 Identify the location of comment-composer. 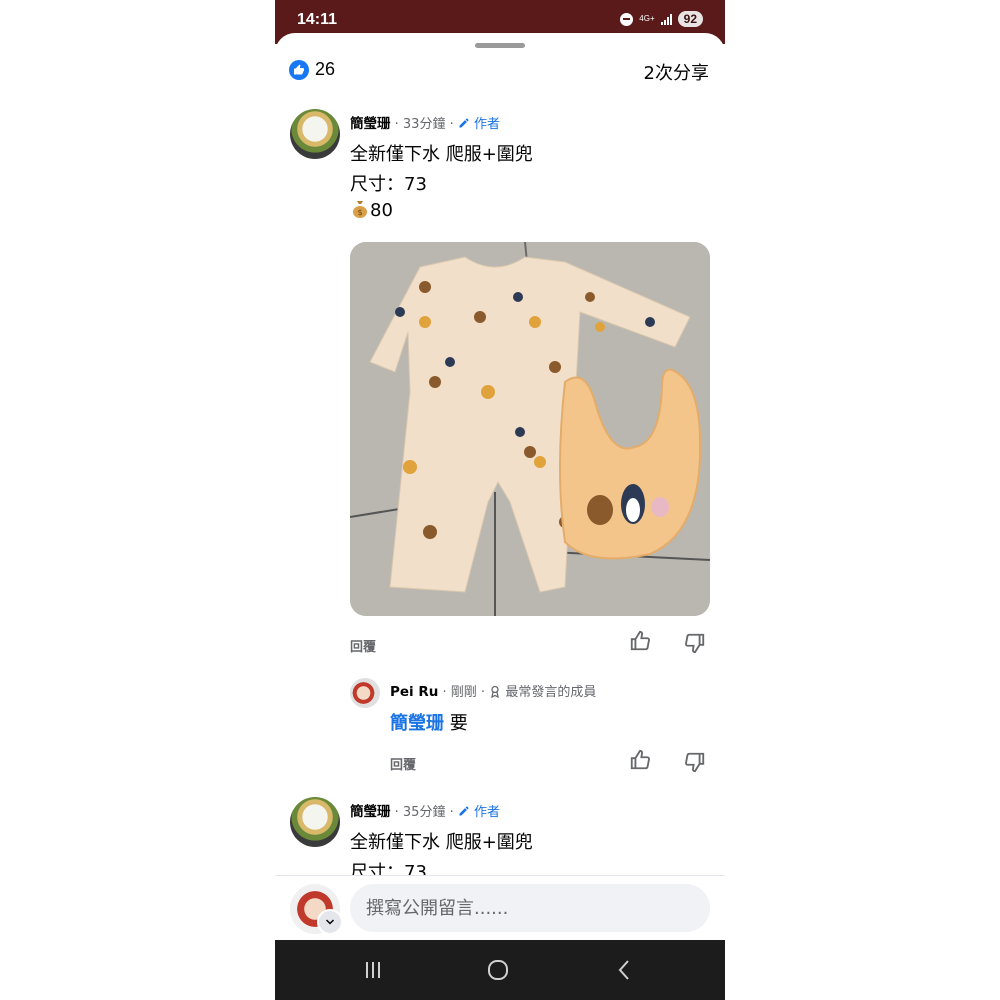
(500, 908).